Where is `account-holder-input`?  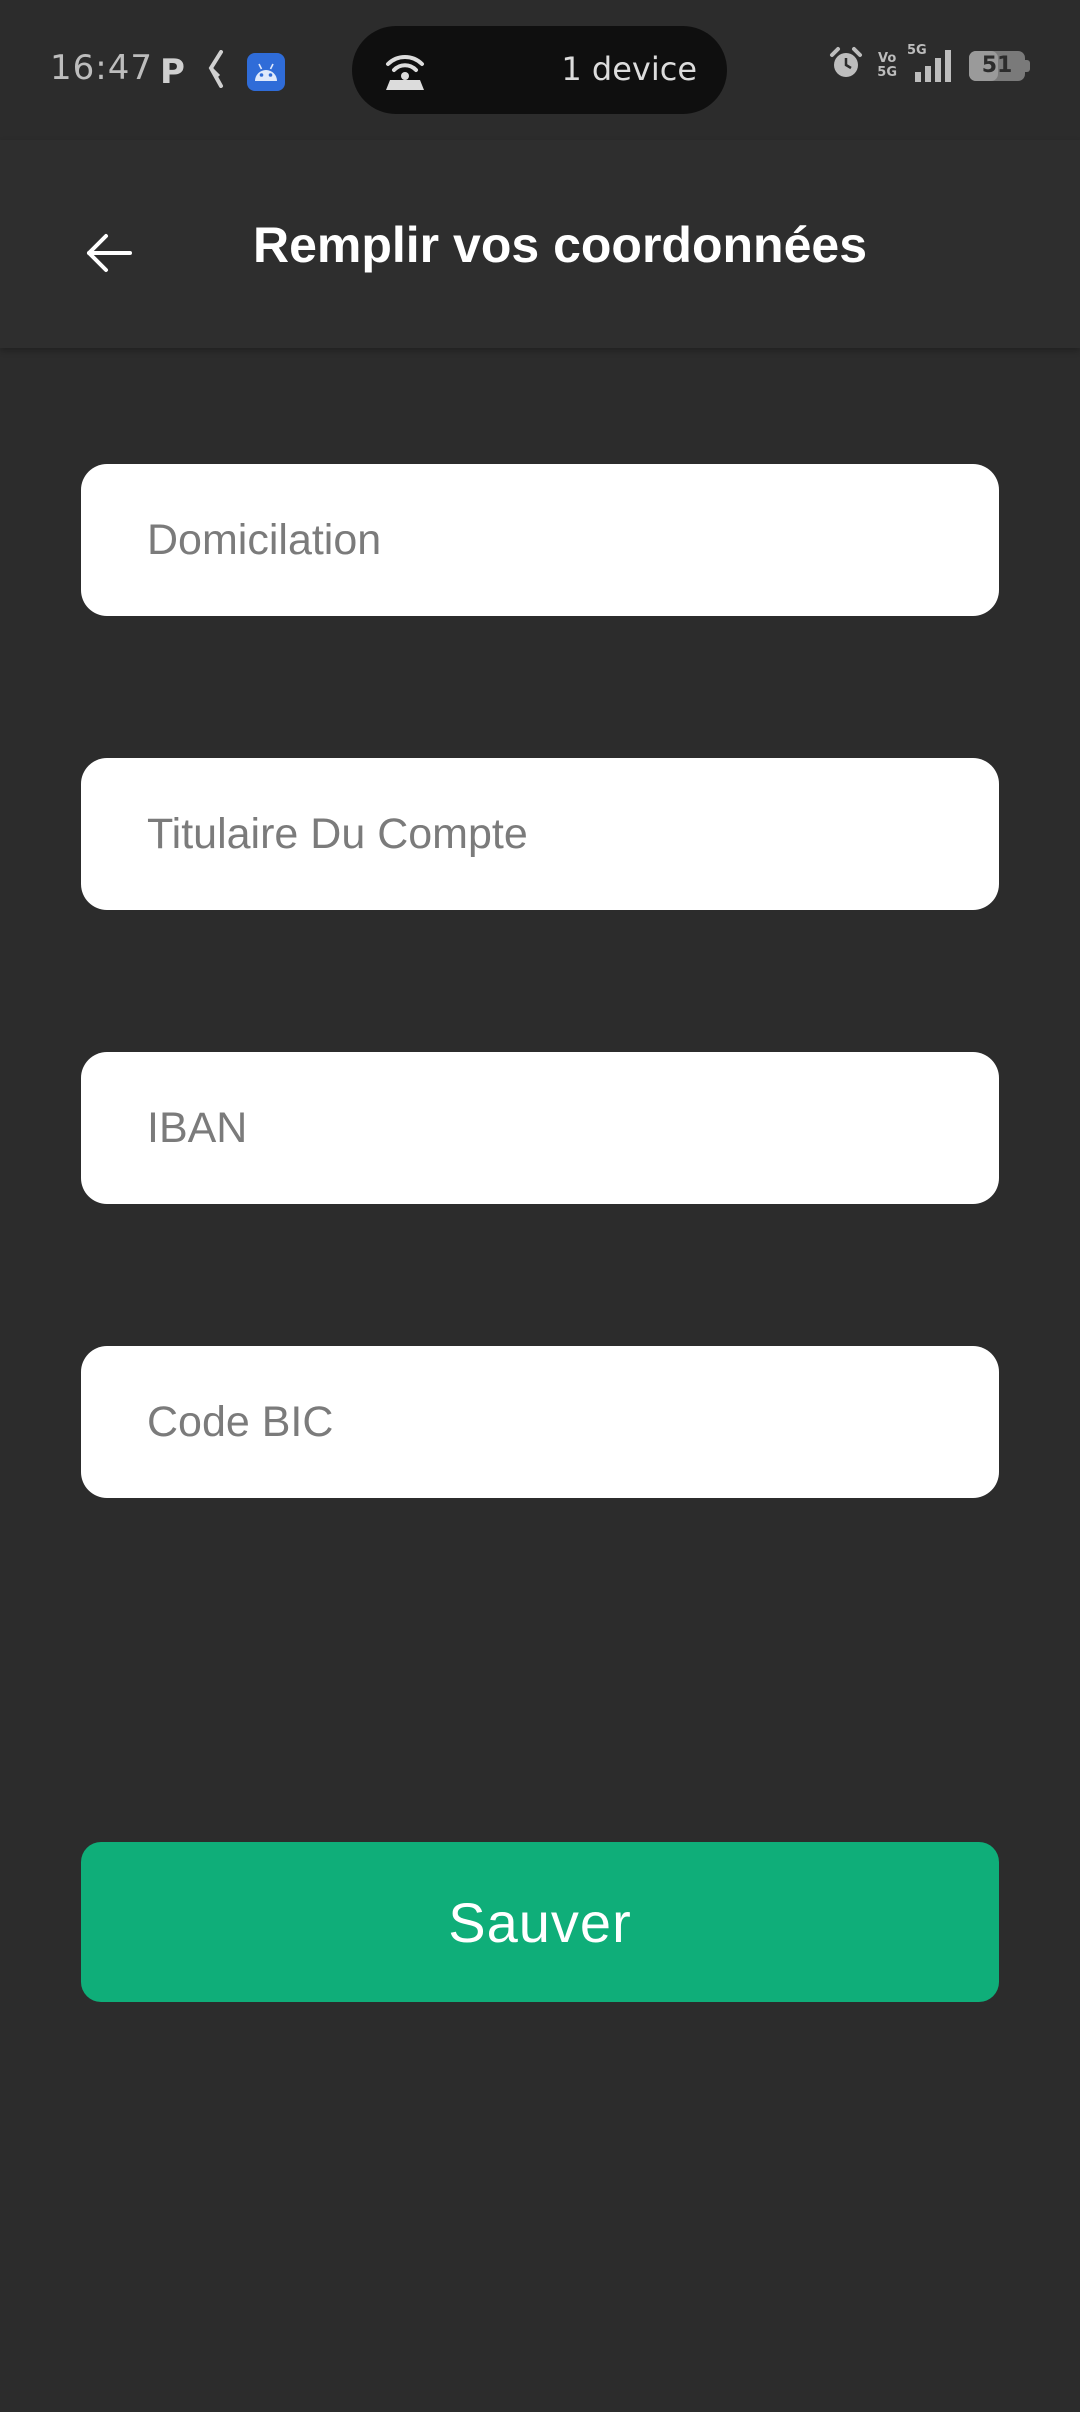
account-holder-input is located at coordinates (540, 834).